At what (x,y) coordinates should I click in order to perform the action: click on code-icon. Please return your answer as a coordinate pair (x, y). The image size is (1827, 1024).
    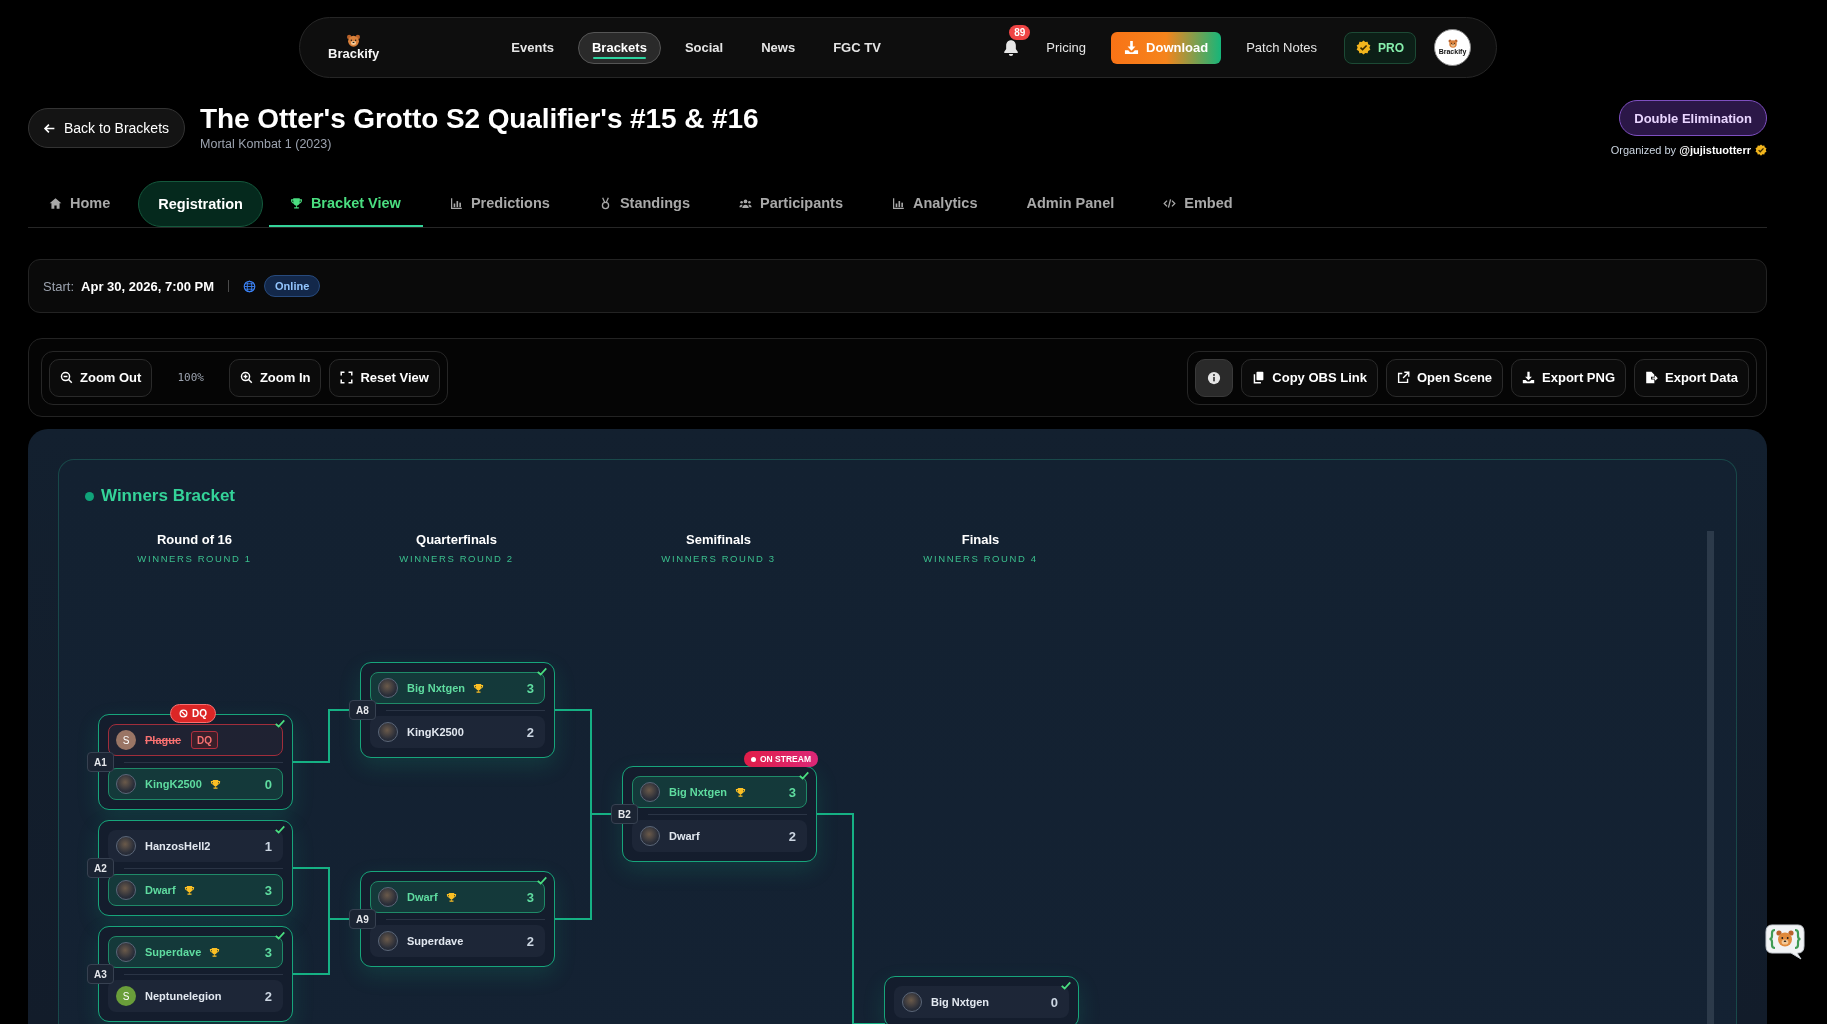
    Looking at the image, I should click on (1170, 203).